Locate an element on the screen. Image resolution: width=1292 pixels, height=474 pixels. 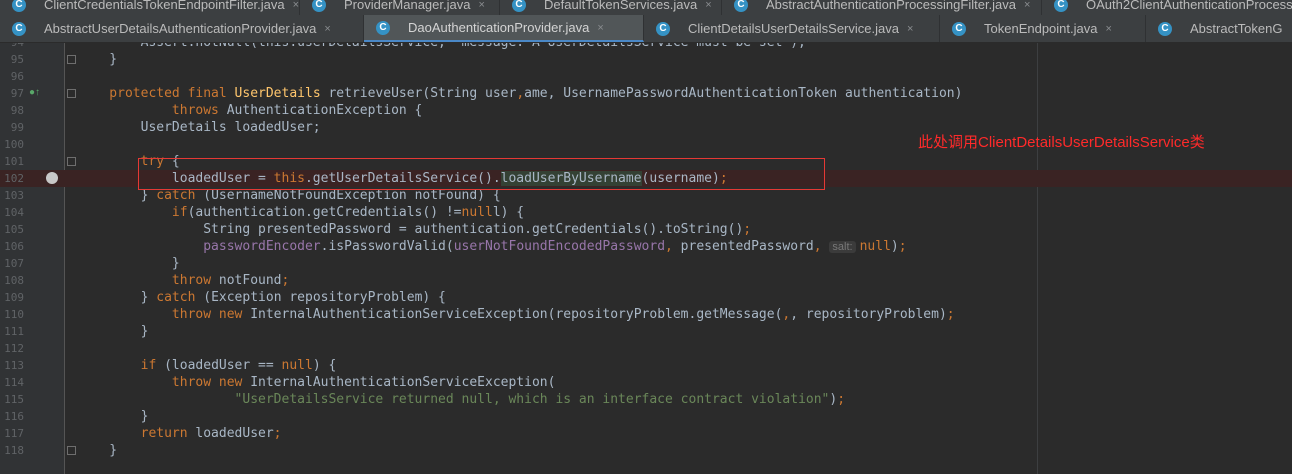
line-number: 95 is located at coordinates (17, 59).